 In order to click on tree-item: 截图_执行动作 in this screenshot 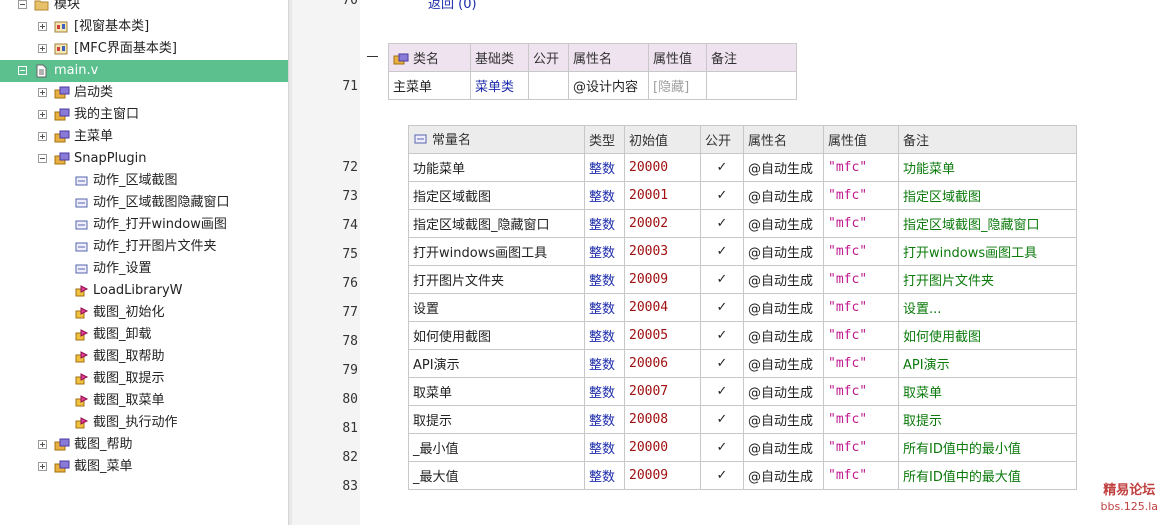, I will do `click(144, 423)`.